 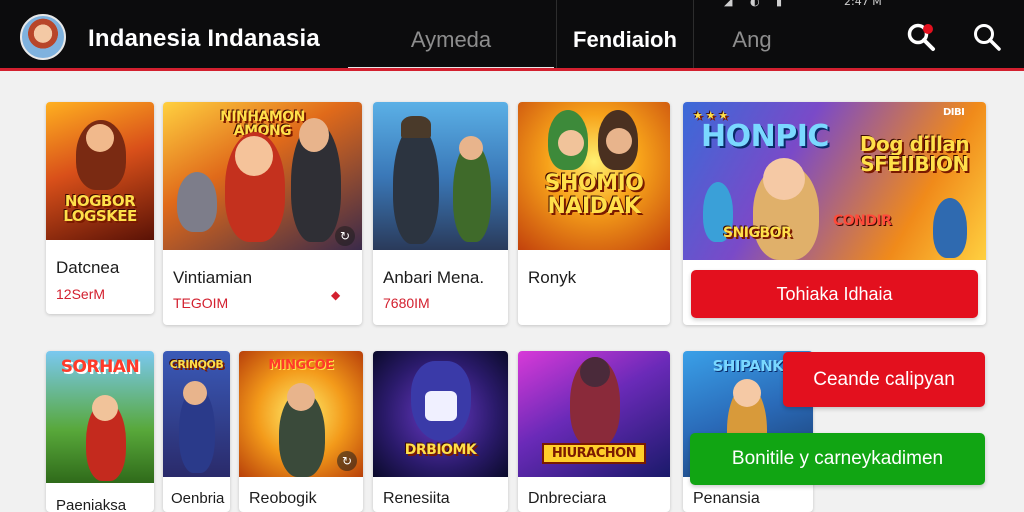 What do you see at coordinates (726, 498) in the screenshot?
I see `card-title: Penansia` at bounding box center [726, 498].